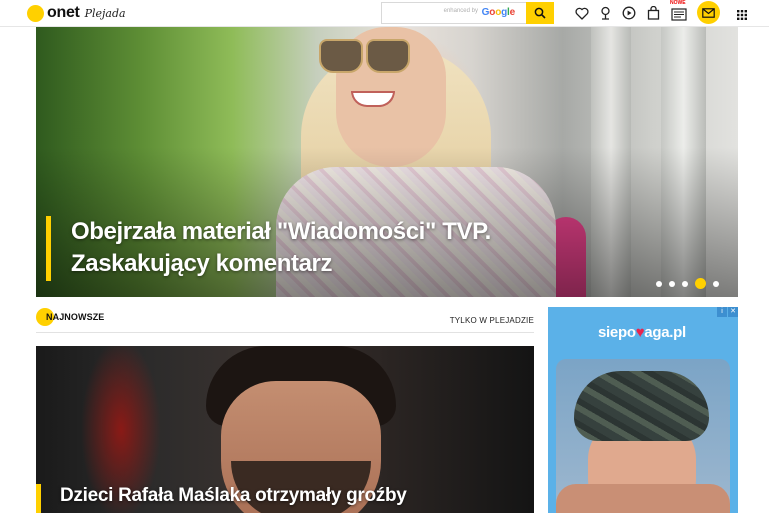 The width and height of the screenshot is (769, 513). What do you see at coordinates (388, 56) in the screenshot?
I see `sunglasses-right-lens` at bounding box center [388, 56].